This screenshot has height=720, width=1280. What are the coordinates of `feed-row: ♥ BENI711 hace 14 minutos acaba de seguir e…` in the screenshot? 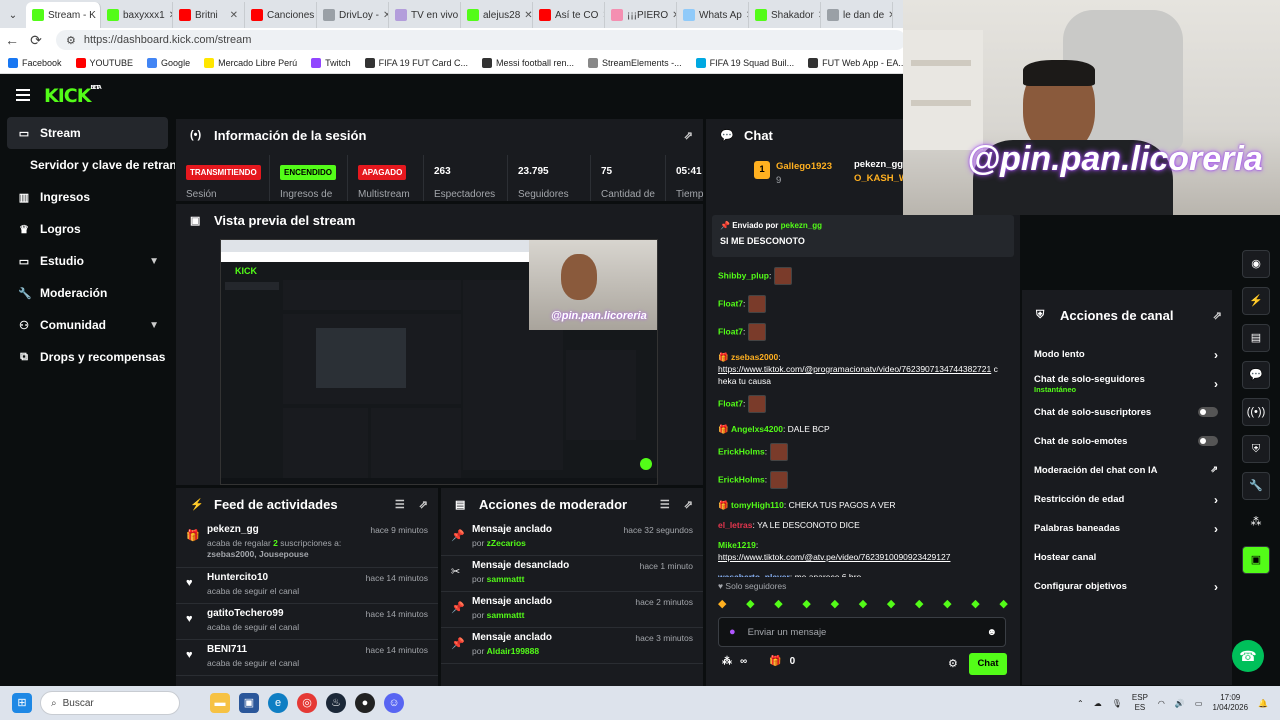 It's located at (307, 658).